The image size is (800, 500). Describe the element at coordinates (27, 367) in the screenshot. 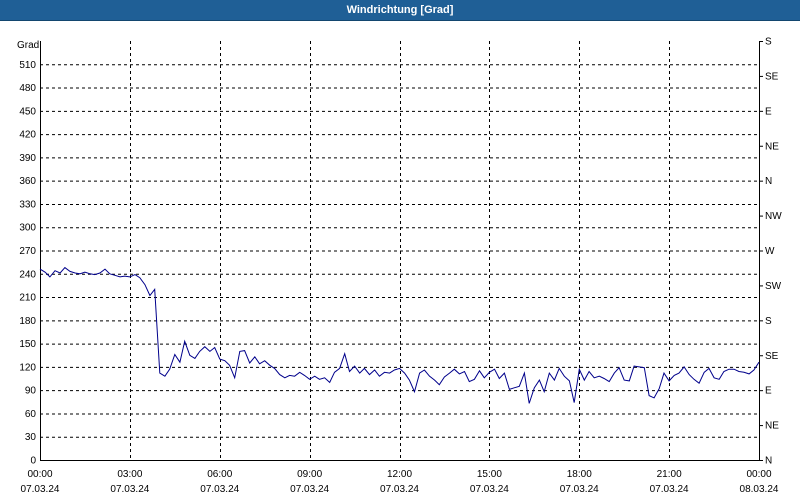

I see `y-tick-label: 120` at that location.